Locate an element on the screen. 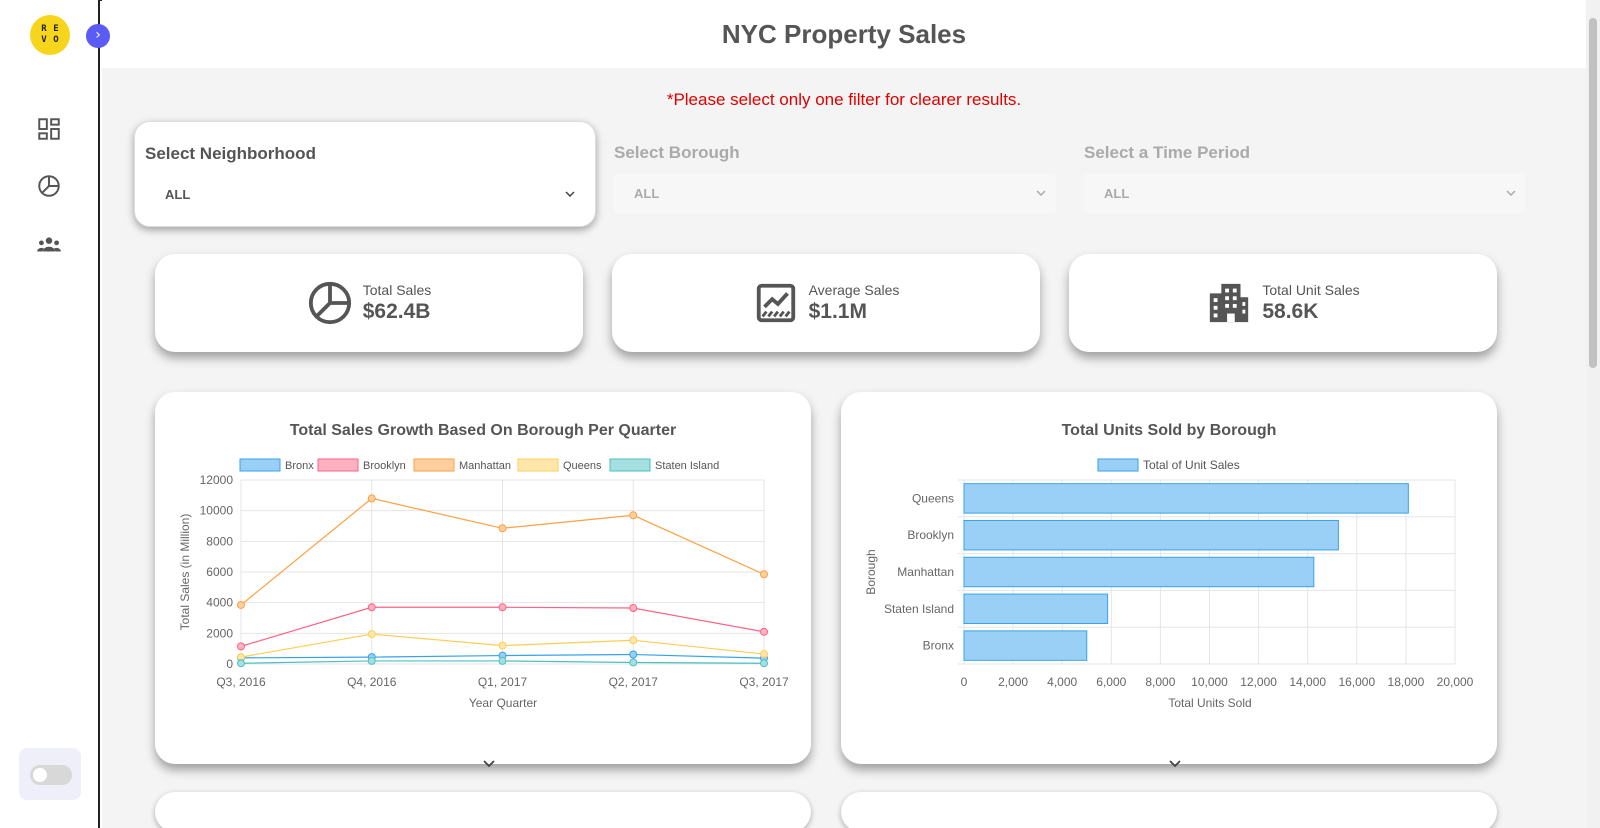 The height and width of the screenshot is (828, 1600). y-tick-label: 0 is located at coordinates (229, 664).